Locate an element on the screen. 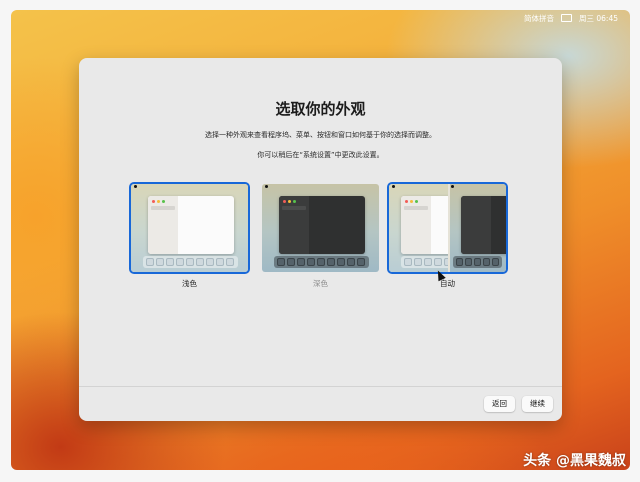 Image resolution: width=640 pixels, height=482 pixels. appearance-preview-auto is located at coordinates (447, 228).